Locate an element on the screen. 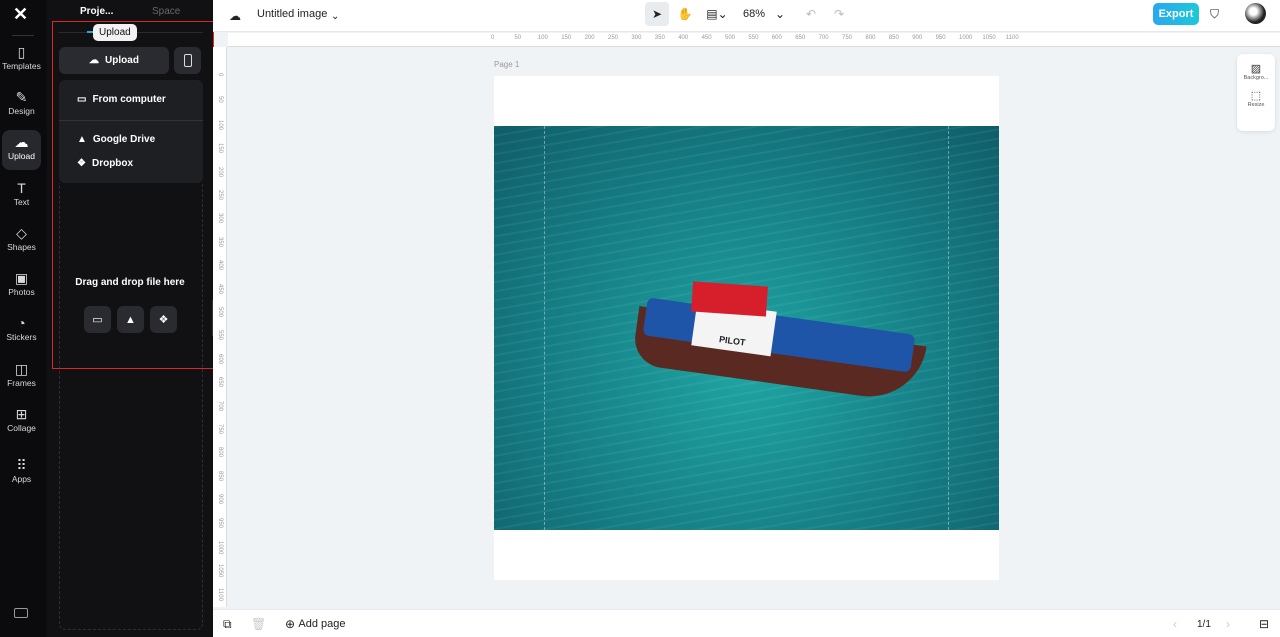 The height and width of the screenshot is (637, 1280). sidebar-item-templates: ▯ Templates is located at coordinates (21, 60).